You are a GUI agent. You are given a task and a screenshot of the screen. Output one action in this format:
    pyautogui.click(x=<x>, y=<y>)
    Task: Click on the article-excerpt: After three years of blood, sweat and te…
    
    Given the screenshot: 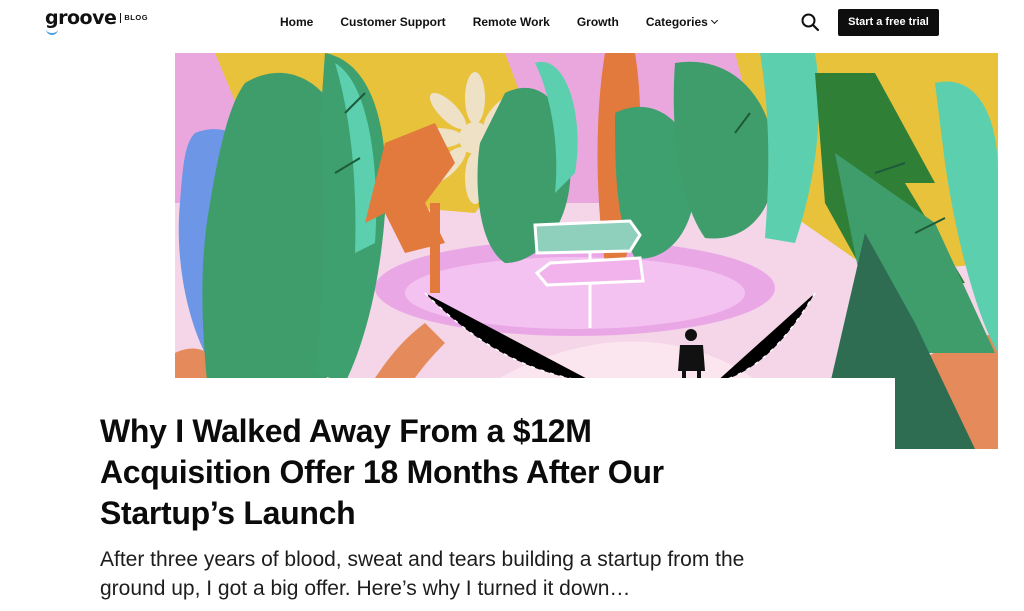 What is the action you would take?
    pyautogui.click(x=422, y=574)
    